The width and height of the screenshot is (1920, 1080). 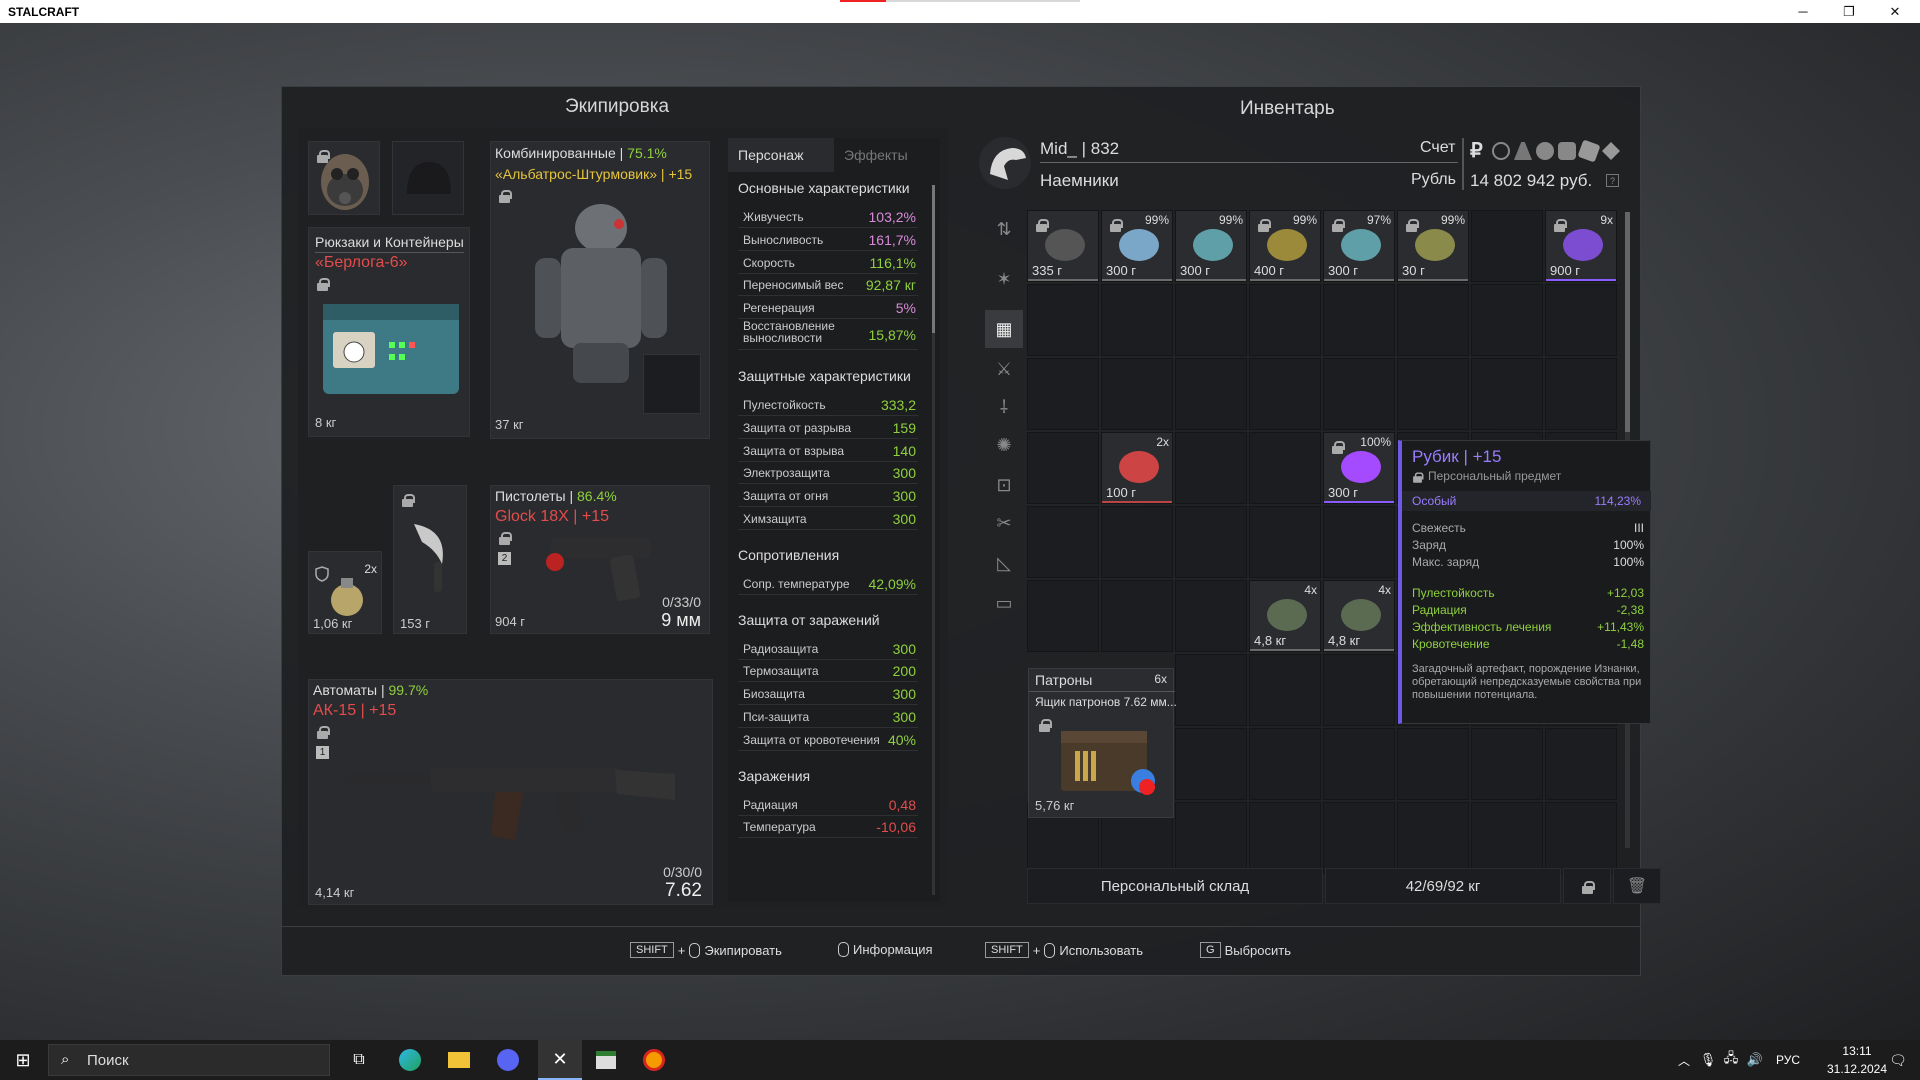 What do you see at coordinates (1137, 468) in the screenshot?
I see `inventory-item: 2x 100 г` at bounding box center [1137, 468].